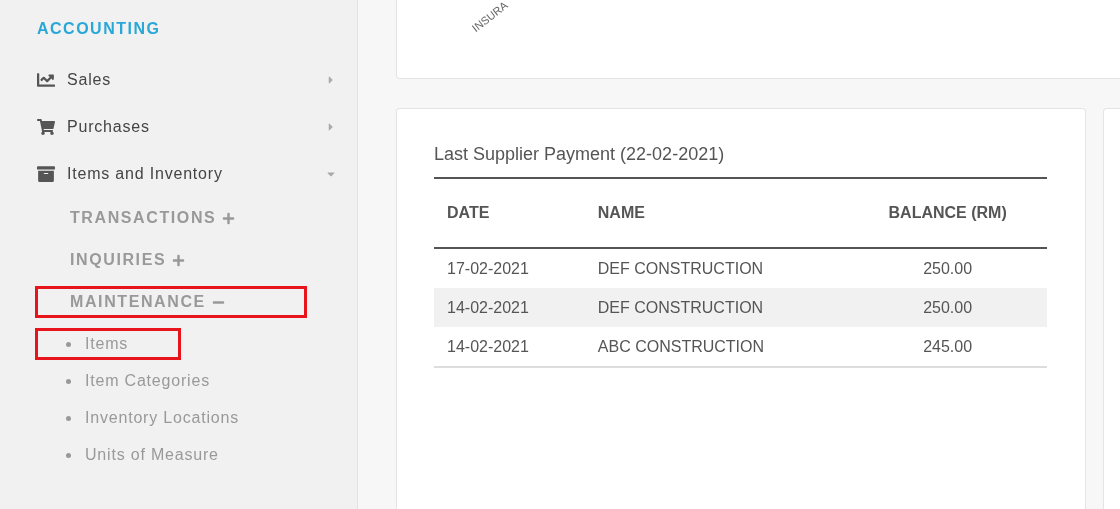 This screenshot has width=1120, height=509. What do you see at coordinates (580, 154) in the screenshot?
I see `card-title: Last Supplier Payment (22-02-2021)` at bounding box center [580, 154].